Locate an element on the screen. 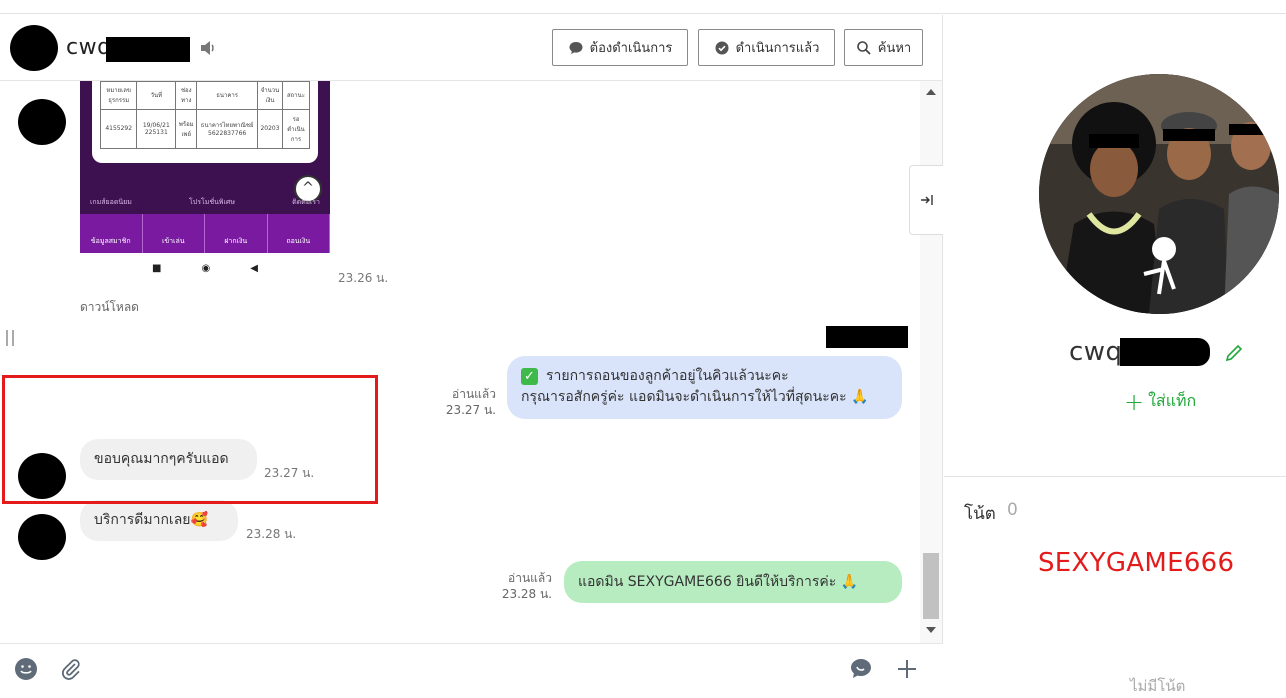 The height and width of the screenshot is (698, 1286). emoji-button is located at coordinates (26, 669).